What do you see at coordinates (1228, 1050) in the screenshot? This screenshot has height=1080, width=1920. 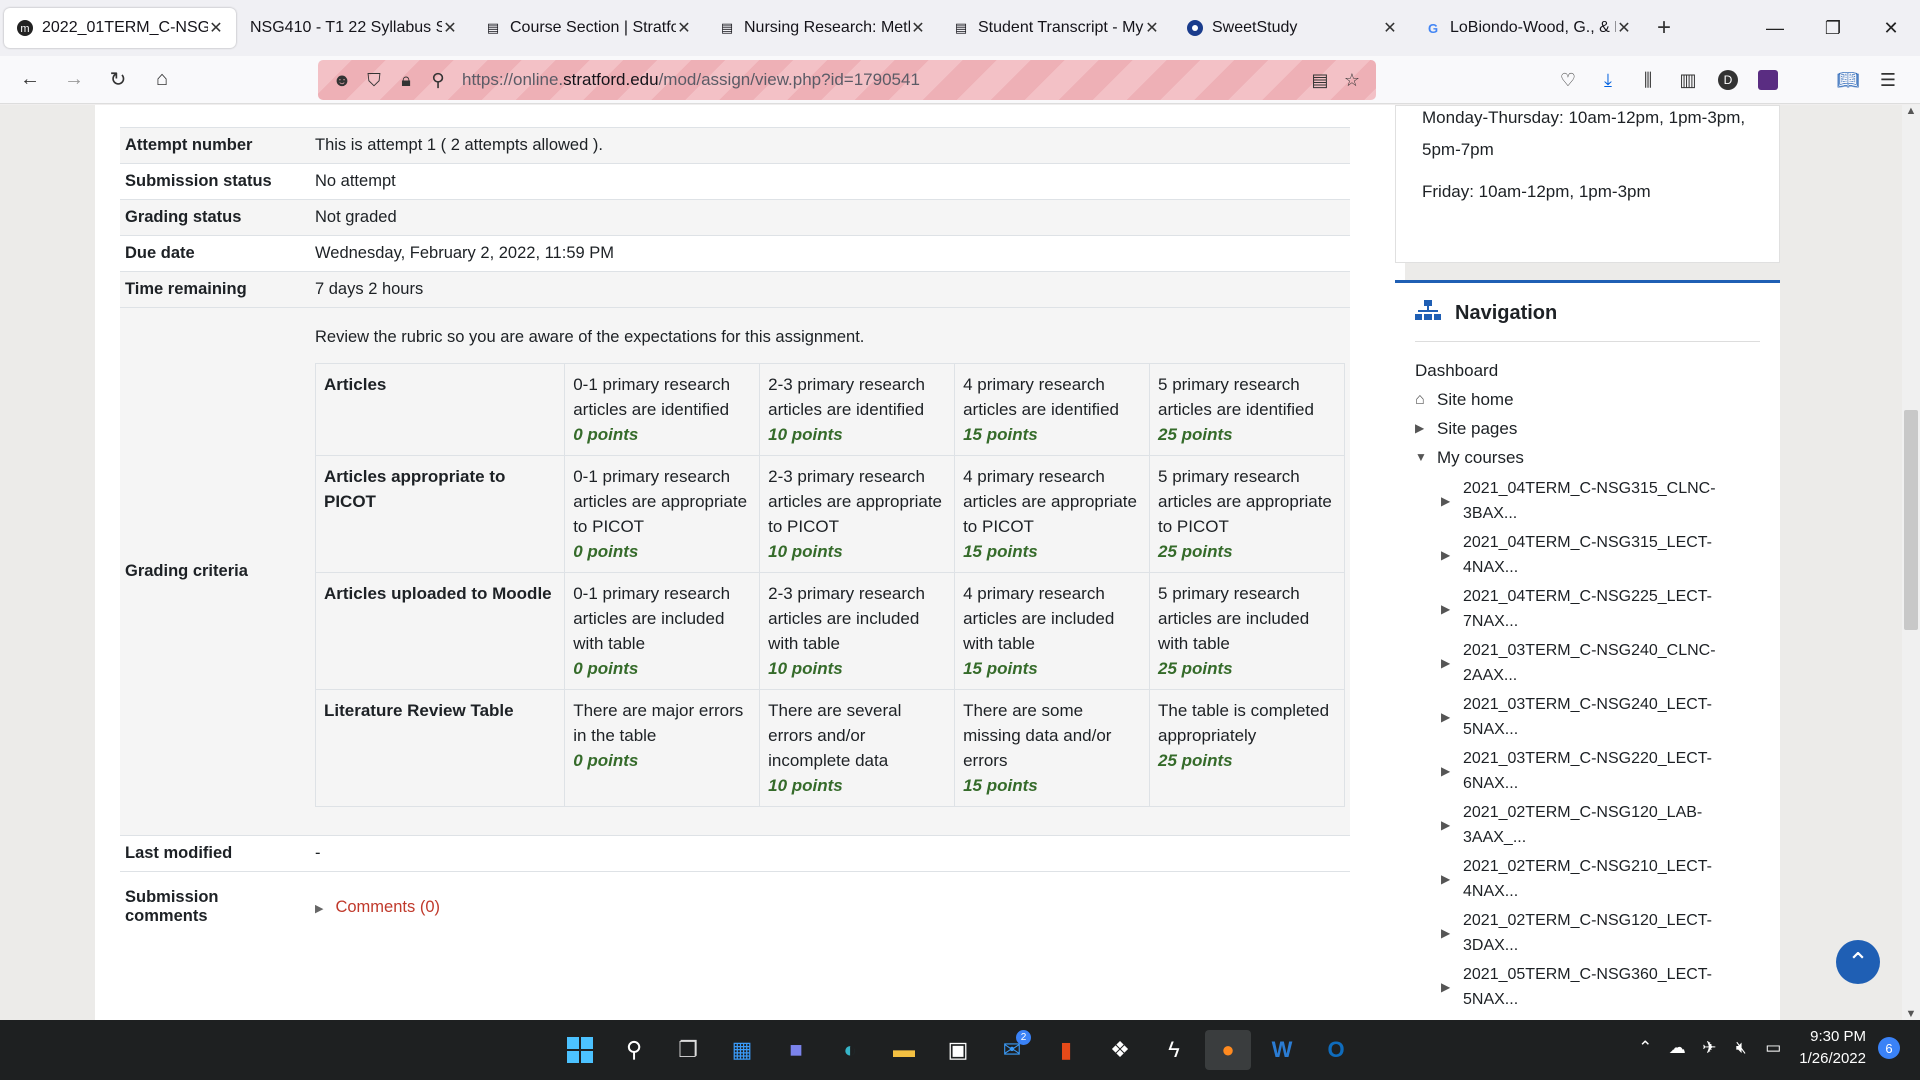 I see `firefox-icon: ●` at bounding box center [1228, 1050].